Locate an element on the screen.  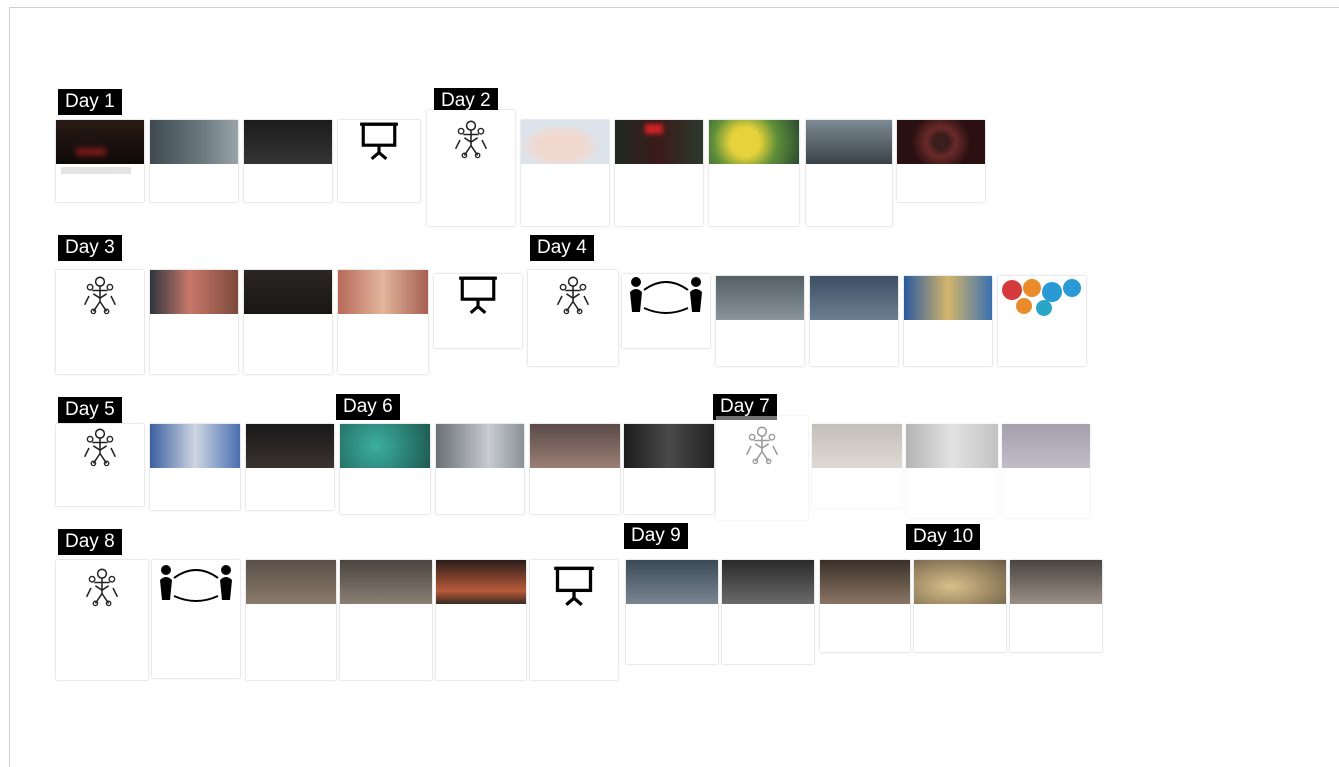
day-6-label: Day 6 is located at coordinates (368, 407).